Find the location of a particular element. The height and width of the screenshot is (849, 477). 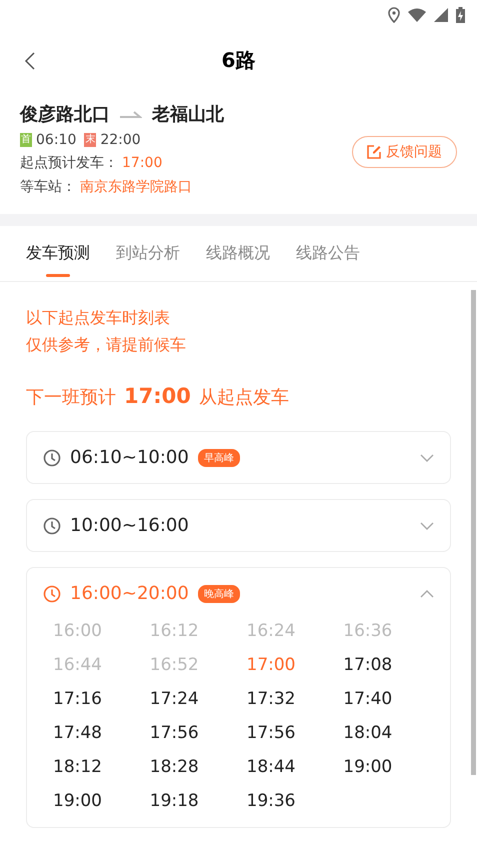

origin-stop: 俊彦路北口 is located at coordinates (65, 114).